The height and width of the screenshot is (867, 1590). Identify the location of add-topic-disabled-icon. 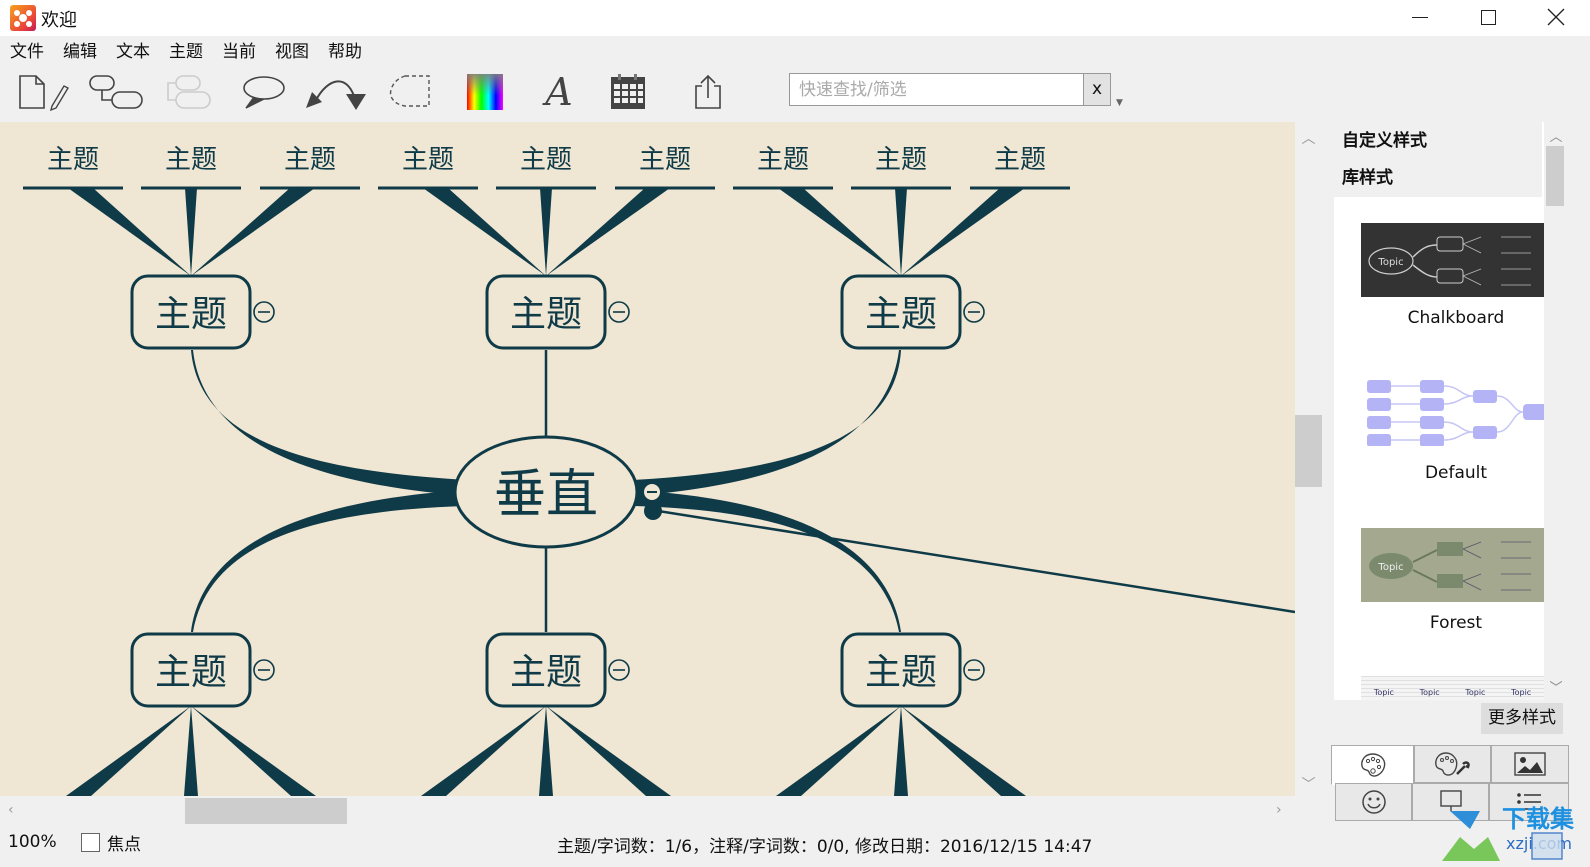
(189, 92).